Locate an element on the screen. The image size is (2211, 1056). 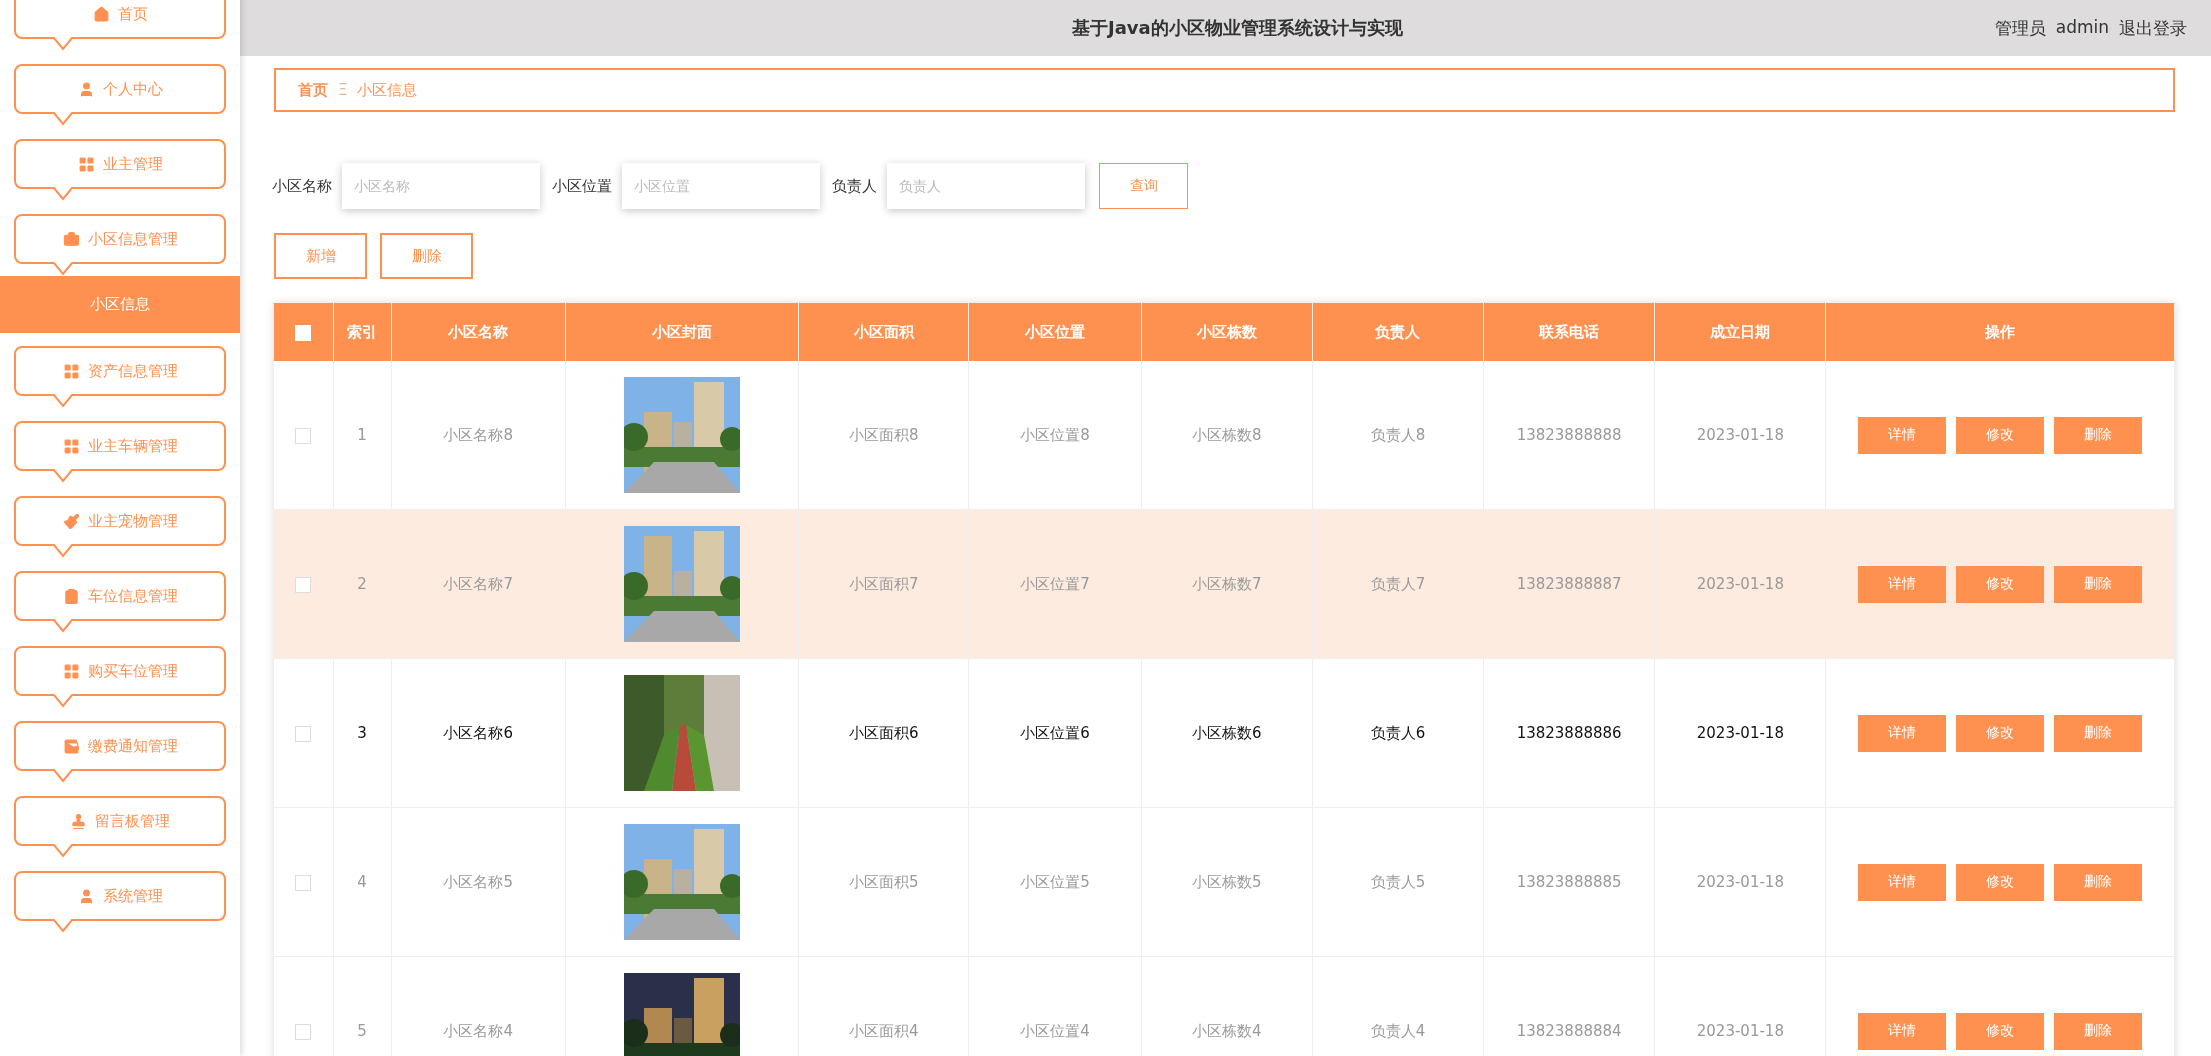
sidebar-item: 小区信息管理 is located at coordinates (120, 245).